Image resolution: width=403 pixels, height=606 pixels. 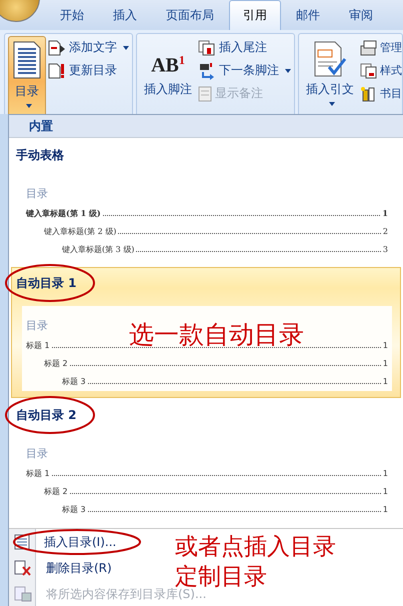 What do you see at coordinates (255, 15) in the screenshot?
I see `ribbon-tab: 引用` at bounding box center [255, 15].